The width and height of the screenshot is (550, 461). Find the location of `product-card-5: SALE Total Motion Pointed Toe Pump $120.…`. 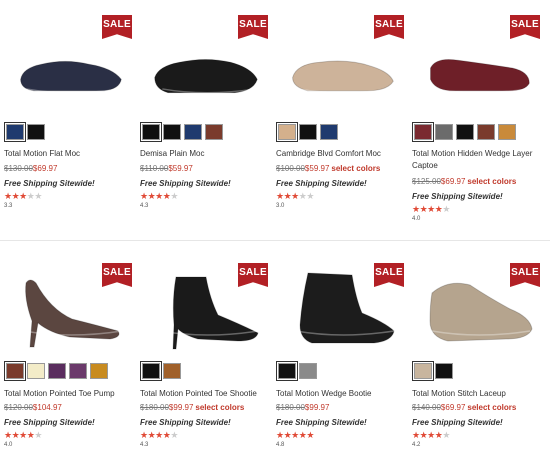

product-card-5: SALE Total Motion Pointed Toe Pump $120.… is located at coordinates (72, 354).